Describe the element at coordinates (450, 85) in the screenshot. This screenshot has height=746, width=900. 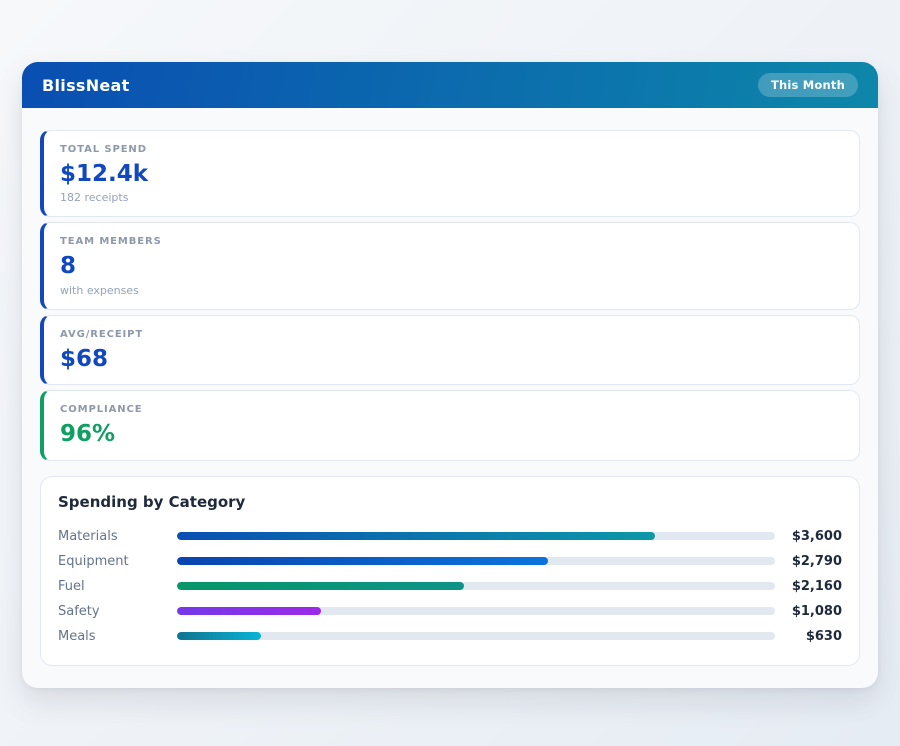
I see `app-header: BlissNeat This Month` at that location.